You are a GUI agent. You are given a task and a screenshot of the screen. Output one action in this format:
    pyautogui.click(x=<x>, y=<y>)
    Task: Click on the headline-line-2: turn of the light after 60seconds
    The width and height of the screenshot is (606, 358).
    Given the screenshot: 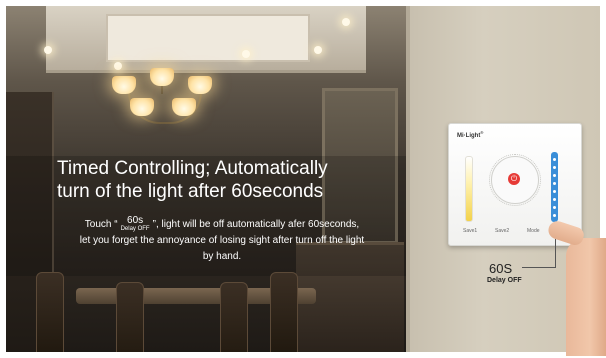 What is the action you would take?
    pyautogui.click(x=190, y=191)
    